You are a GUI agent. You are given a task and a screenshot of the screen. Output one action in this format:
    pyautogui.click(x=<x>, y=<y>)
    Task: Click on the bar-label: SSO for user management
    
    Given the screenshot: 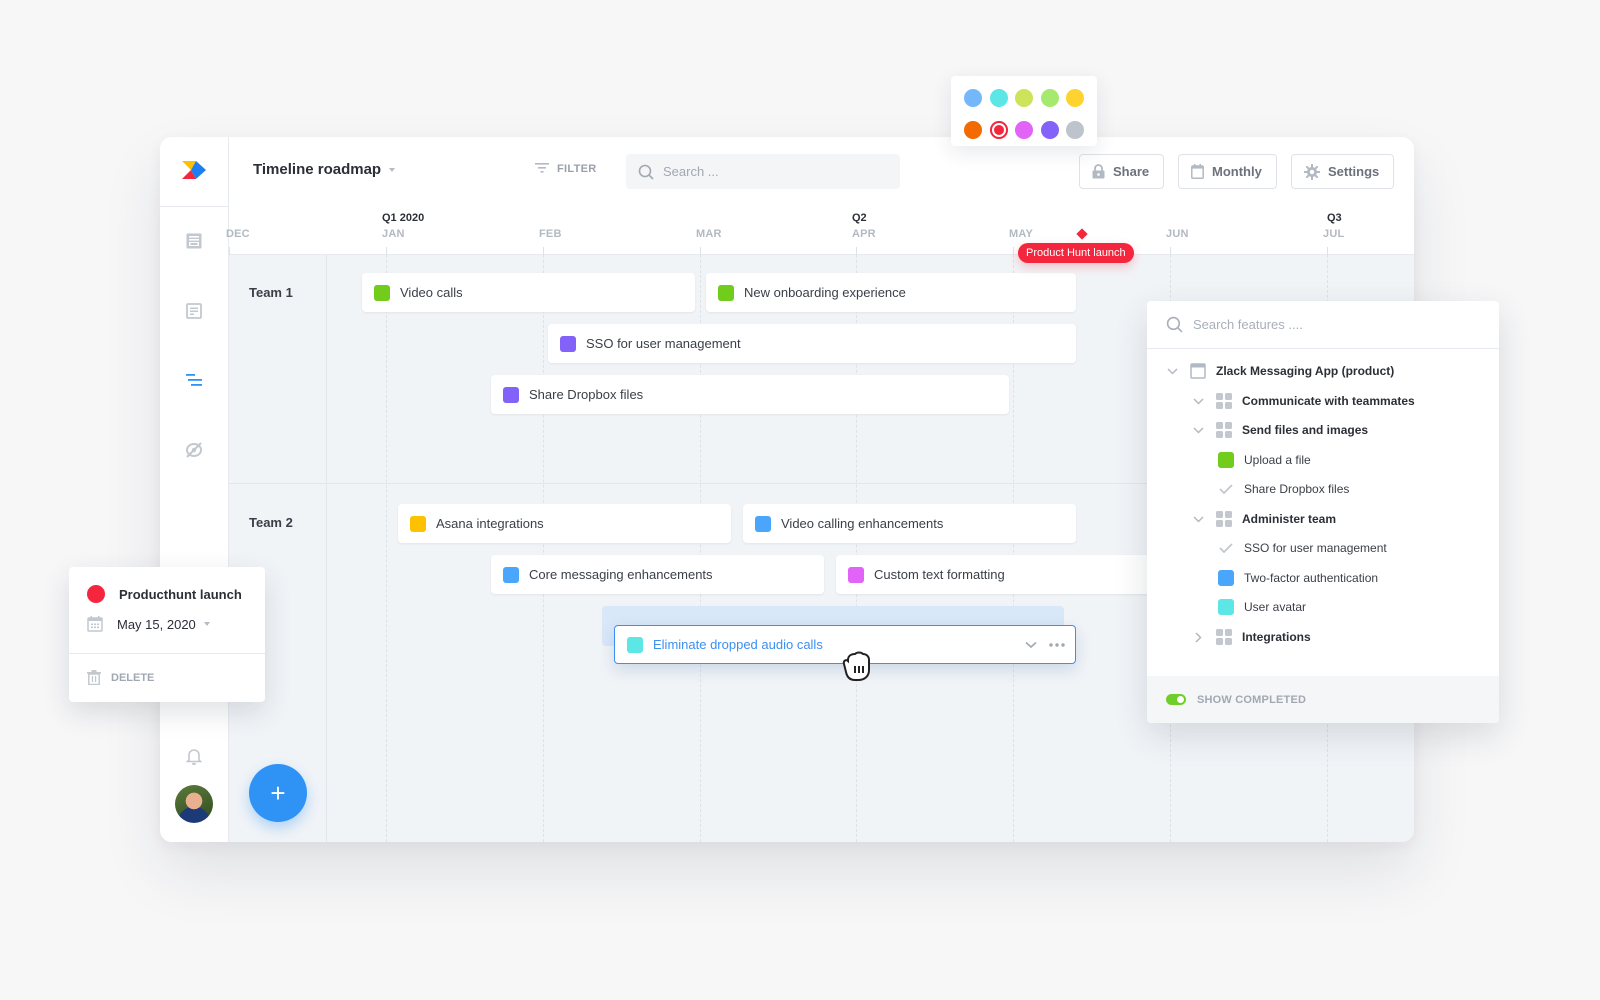 What is the action you would take?
    pyautogui.click(x=663, y=343)
    